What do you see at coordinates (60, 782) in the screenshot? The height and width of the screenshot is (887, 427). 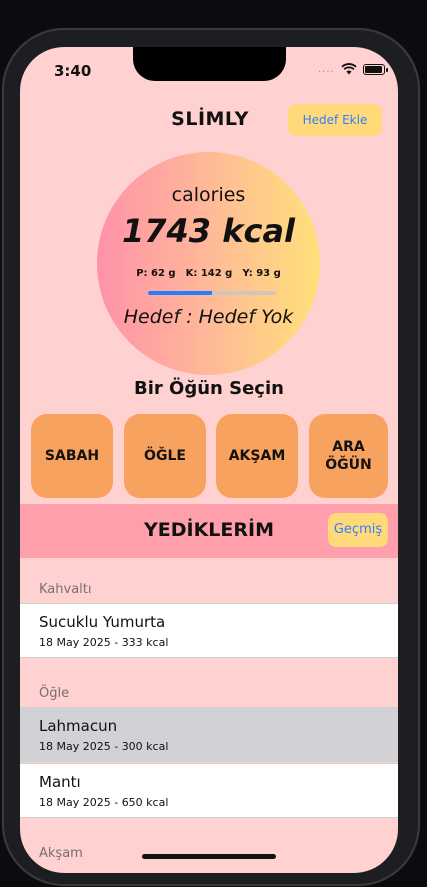 I see `list-item-title: Mantı` at bounding box center [60, 782].